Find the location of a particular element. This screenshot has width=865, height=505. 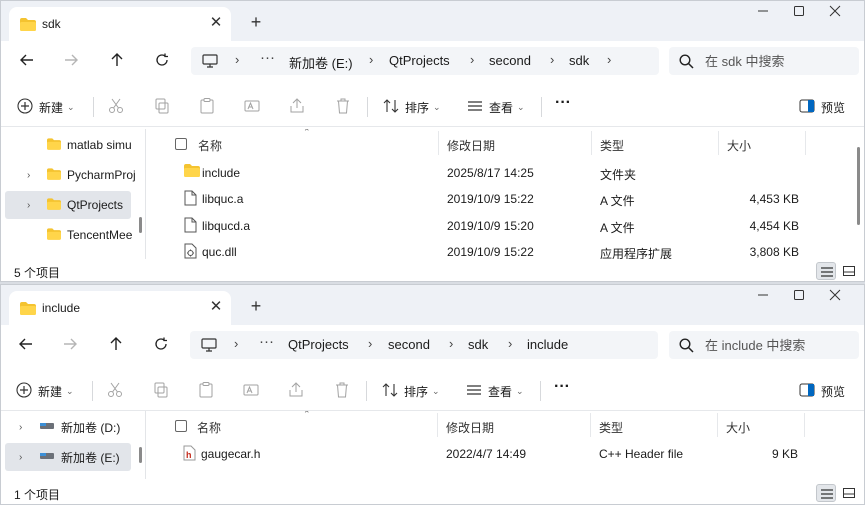

file-row-quc-dll: quc.dll 2019/10/9 15:22 应用程序扩展 3,808 KB is located at coordinates (503, 250).